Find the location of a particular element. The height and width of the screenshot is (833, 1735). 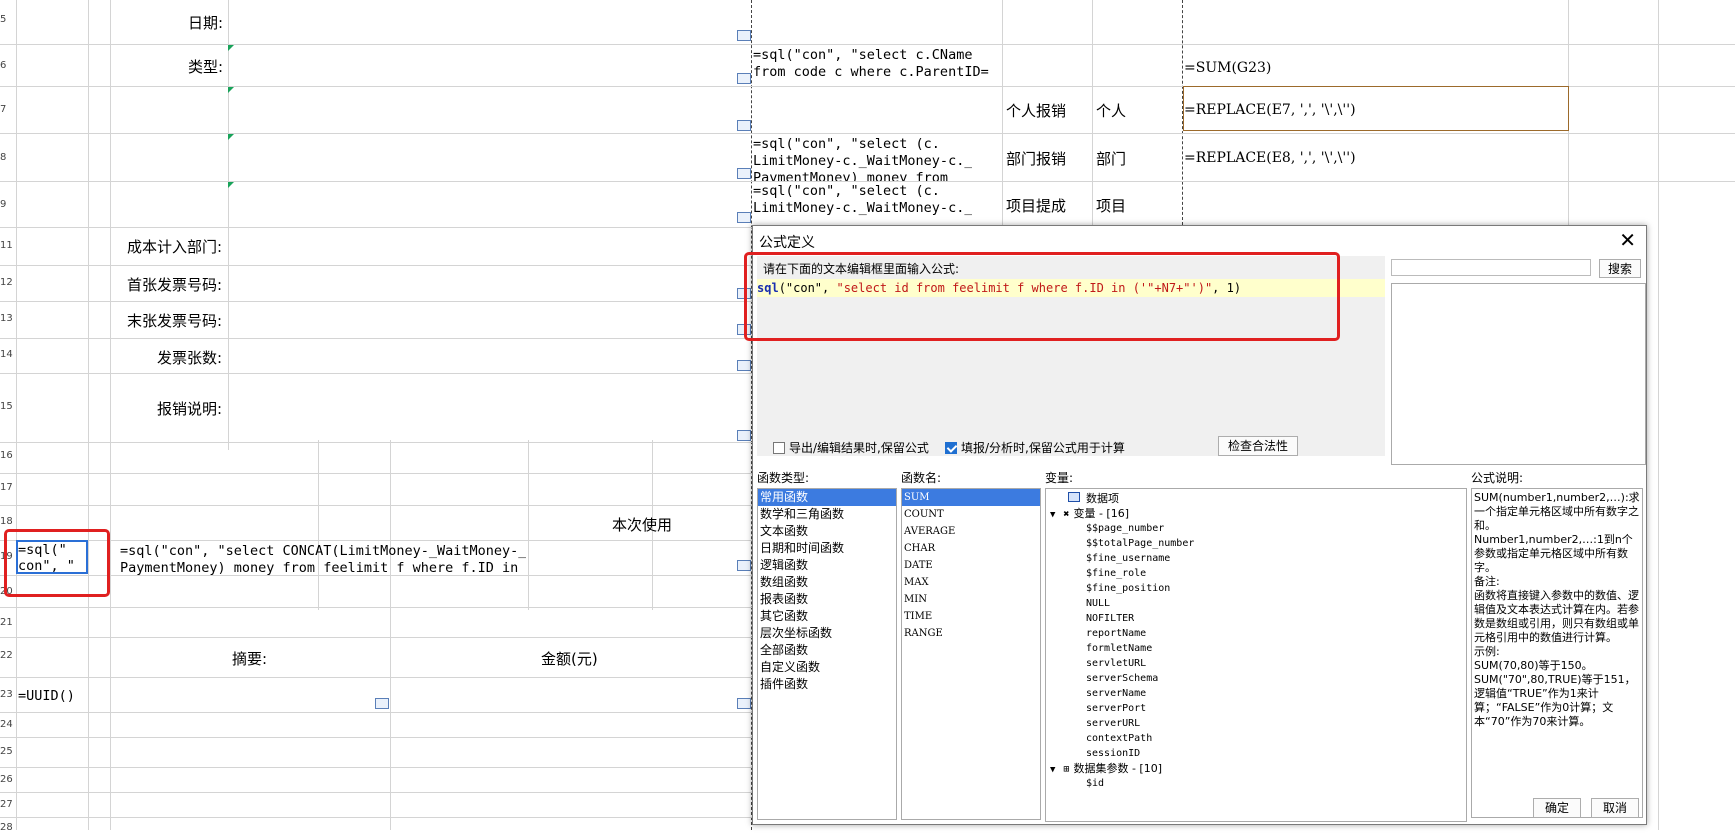

list-item: 文本函数 is located at coordinates (827, 531).